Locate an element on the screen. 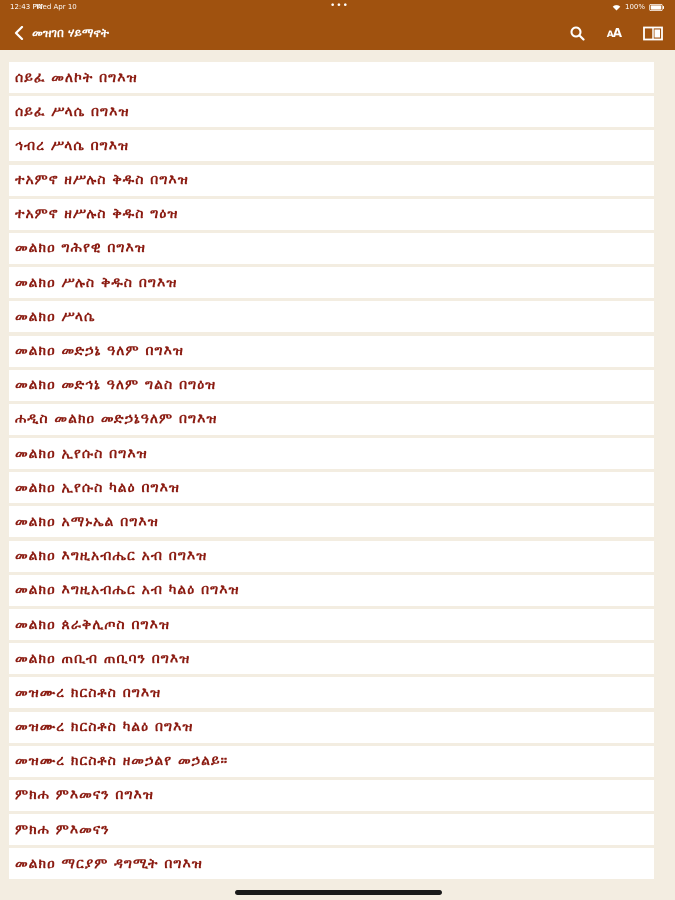 This screenshot has width=675, height=900. book-button is located at coordinates (653, 33).